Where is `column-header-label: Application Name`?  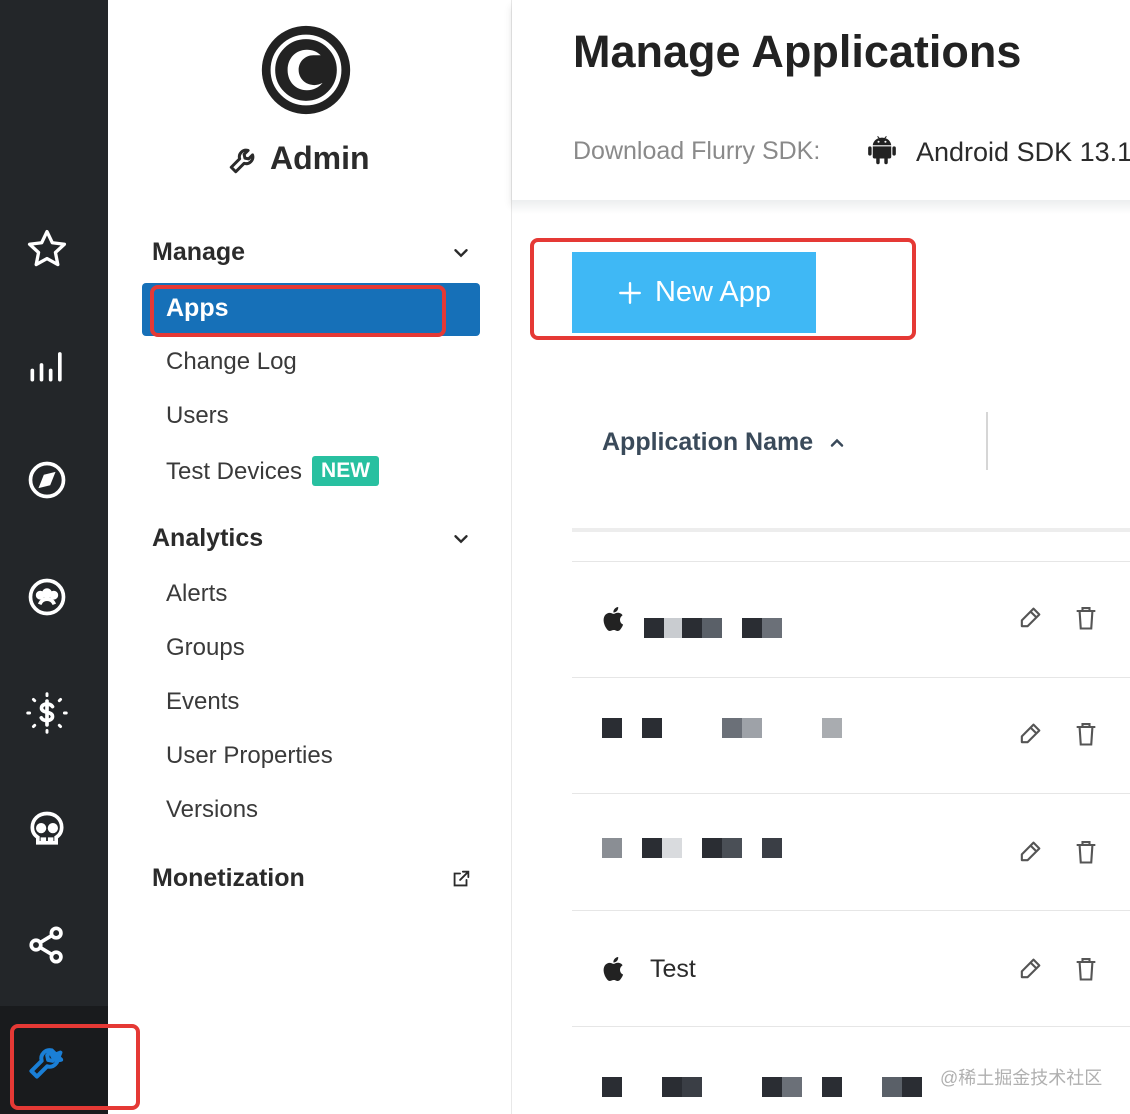
column-header-label: Application Name is located at coordinates (708, 442).